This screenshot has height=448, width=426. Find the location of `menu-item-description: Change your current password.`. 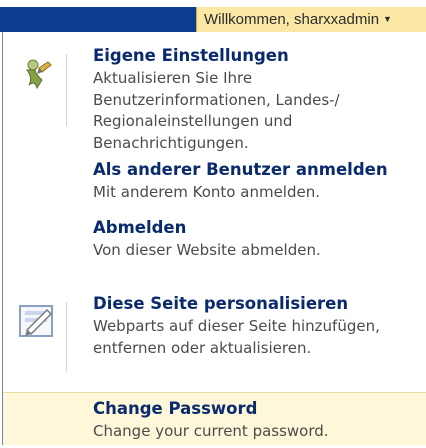

menu-item-description: Change your current password. is located at coordinates (211, 431).